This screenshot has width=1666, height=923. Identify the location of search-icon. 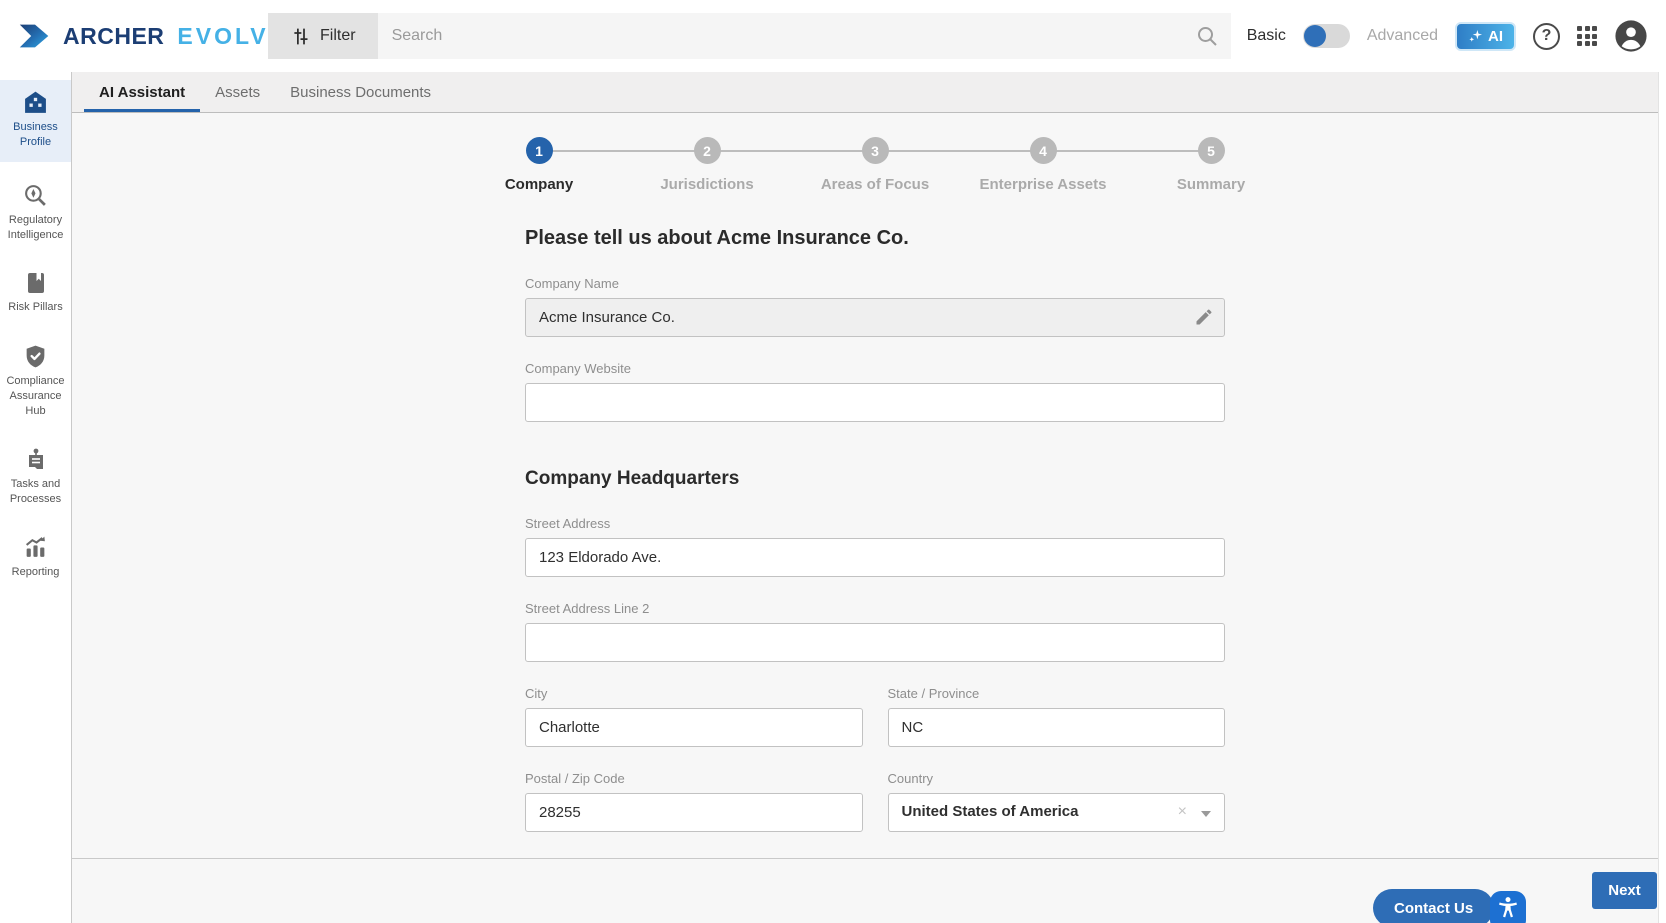
(1207, 38).